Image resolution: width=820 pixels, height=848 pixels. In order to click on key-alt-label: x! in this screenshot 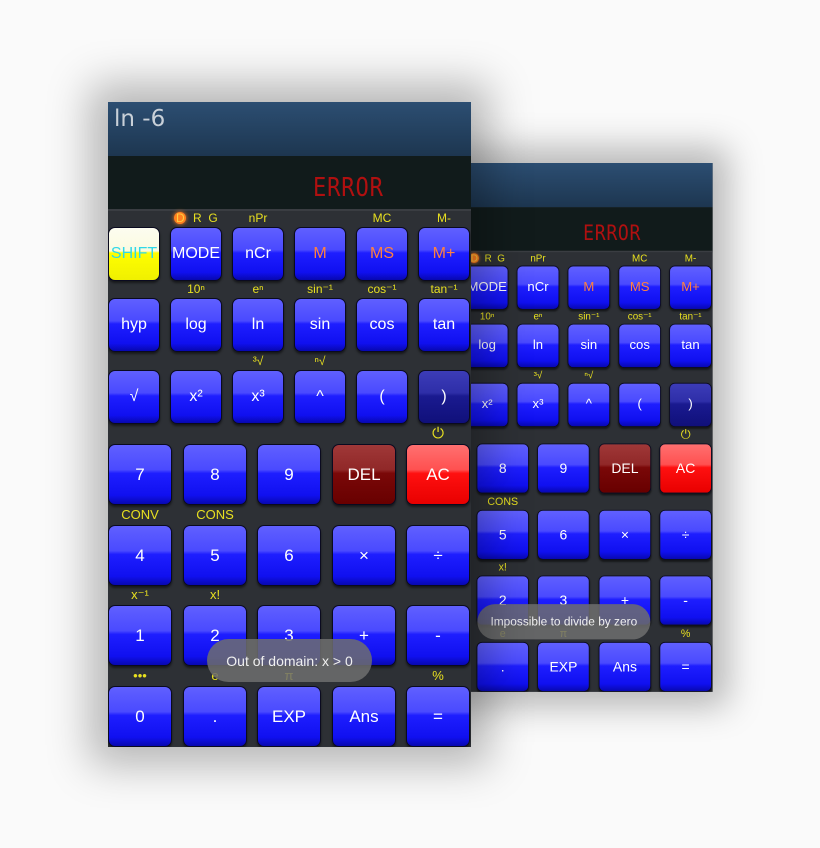, I will do `click(215, 594)`.